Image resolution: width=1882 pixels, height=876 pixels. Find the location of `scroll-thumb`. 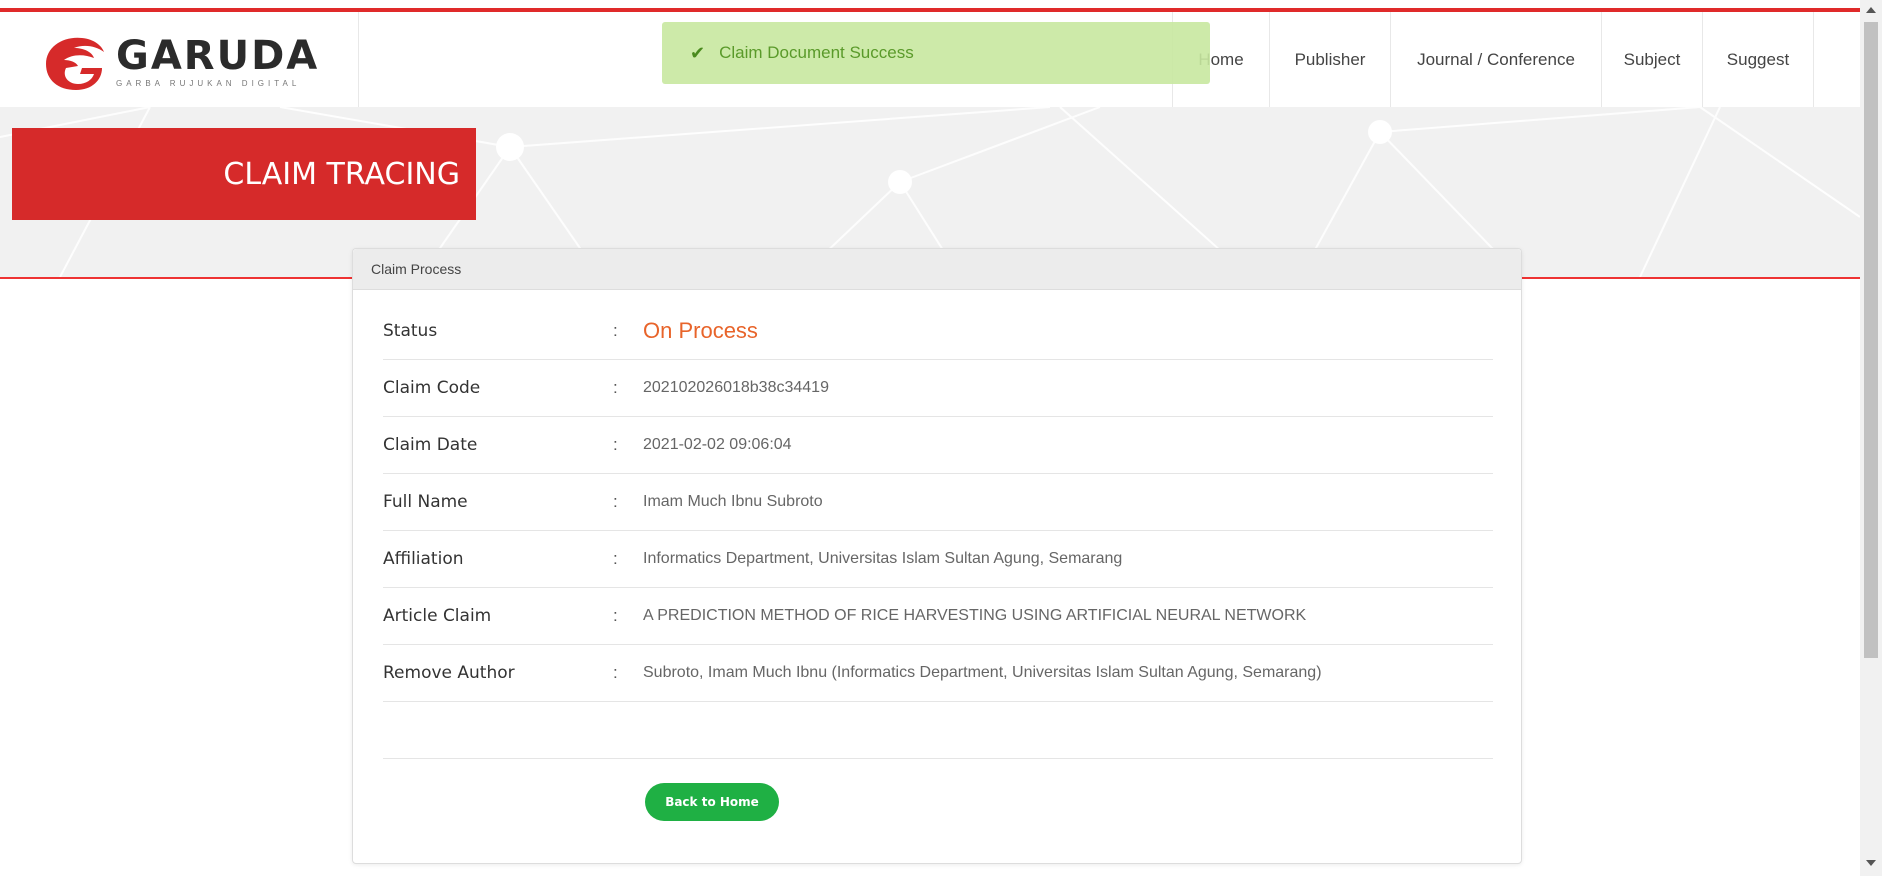

scroll-thumb is located at coordinates (1871, 340).